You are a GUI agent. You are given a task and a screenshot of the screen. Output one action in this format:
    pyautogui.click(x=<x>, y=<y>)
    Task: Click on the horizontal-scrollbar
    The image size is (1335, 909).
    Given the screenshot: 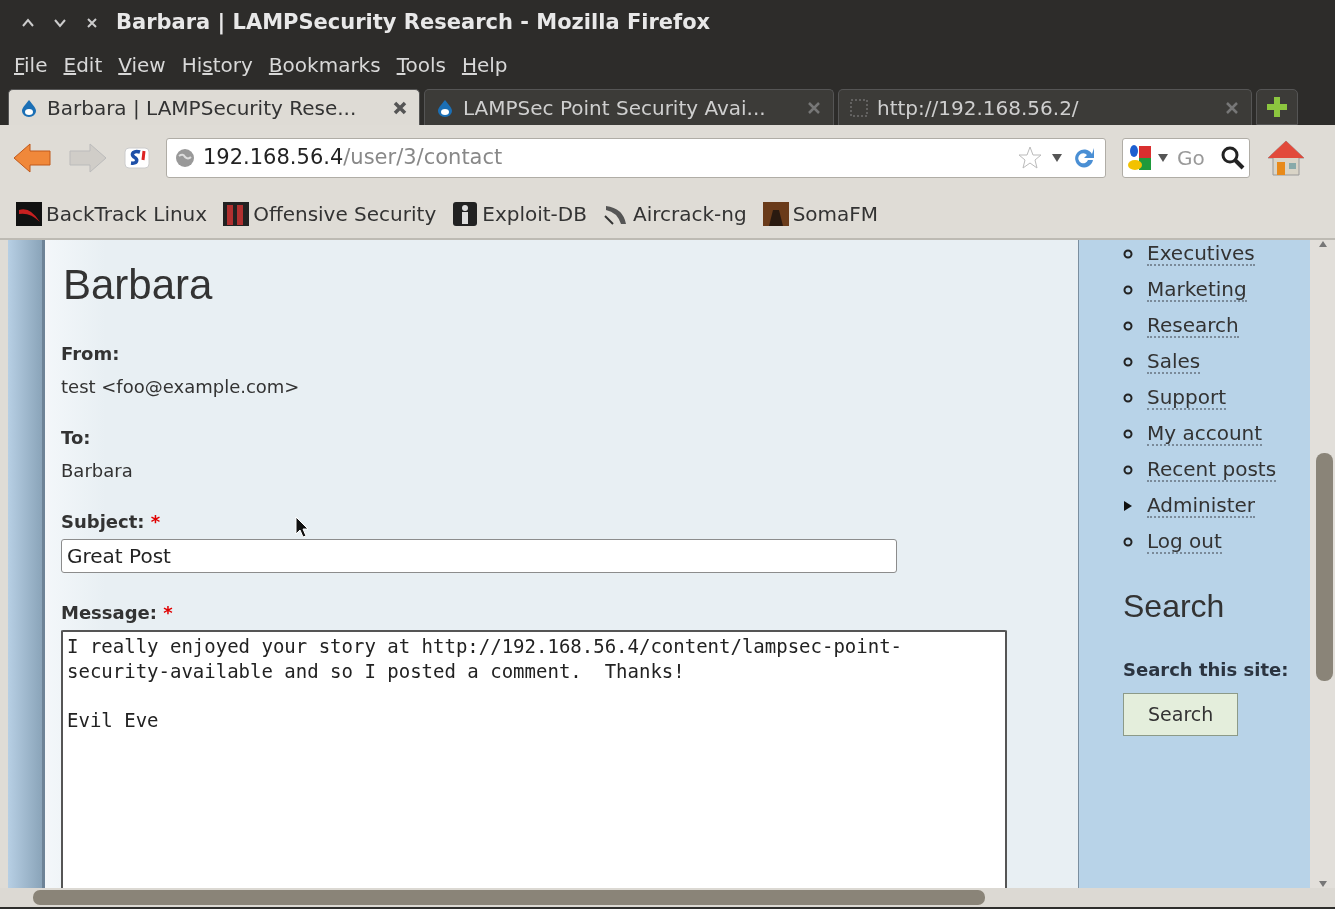 What is the action you would take?
    pyautogui.click(x=667, y=897)
    